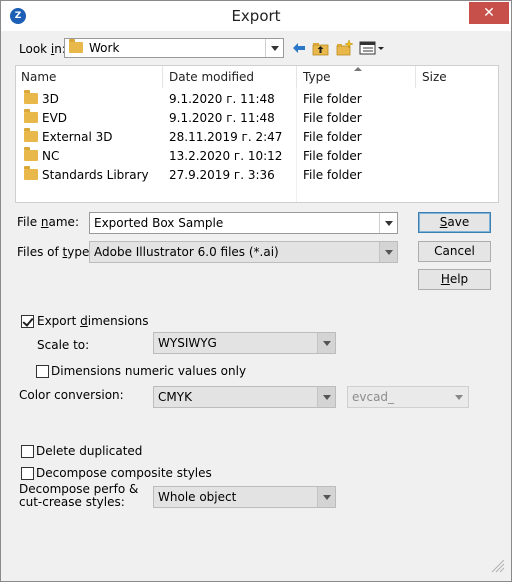  I want to click on scale-to-select: WYSIWYG, so click(244, 343).